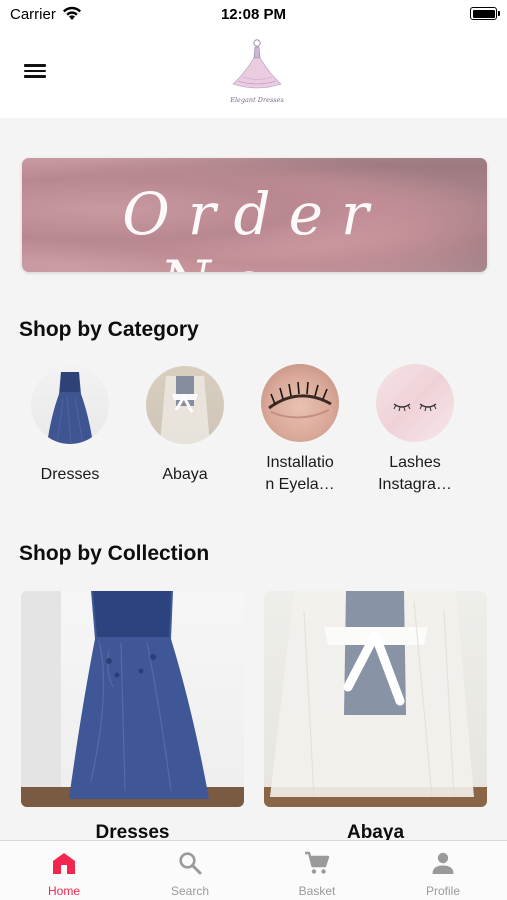 The width and height of the screenshot is (507, 900). I want to click on status-bar: Carrier 12:08 PM, so click(253, 15).